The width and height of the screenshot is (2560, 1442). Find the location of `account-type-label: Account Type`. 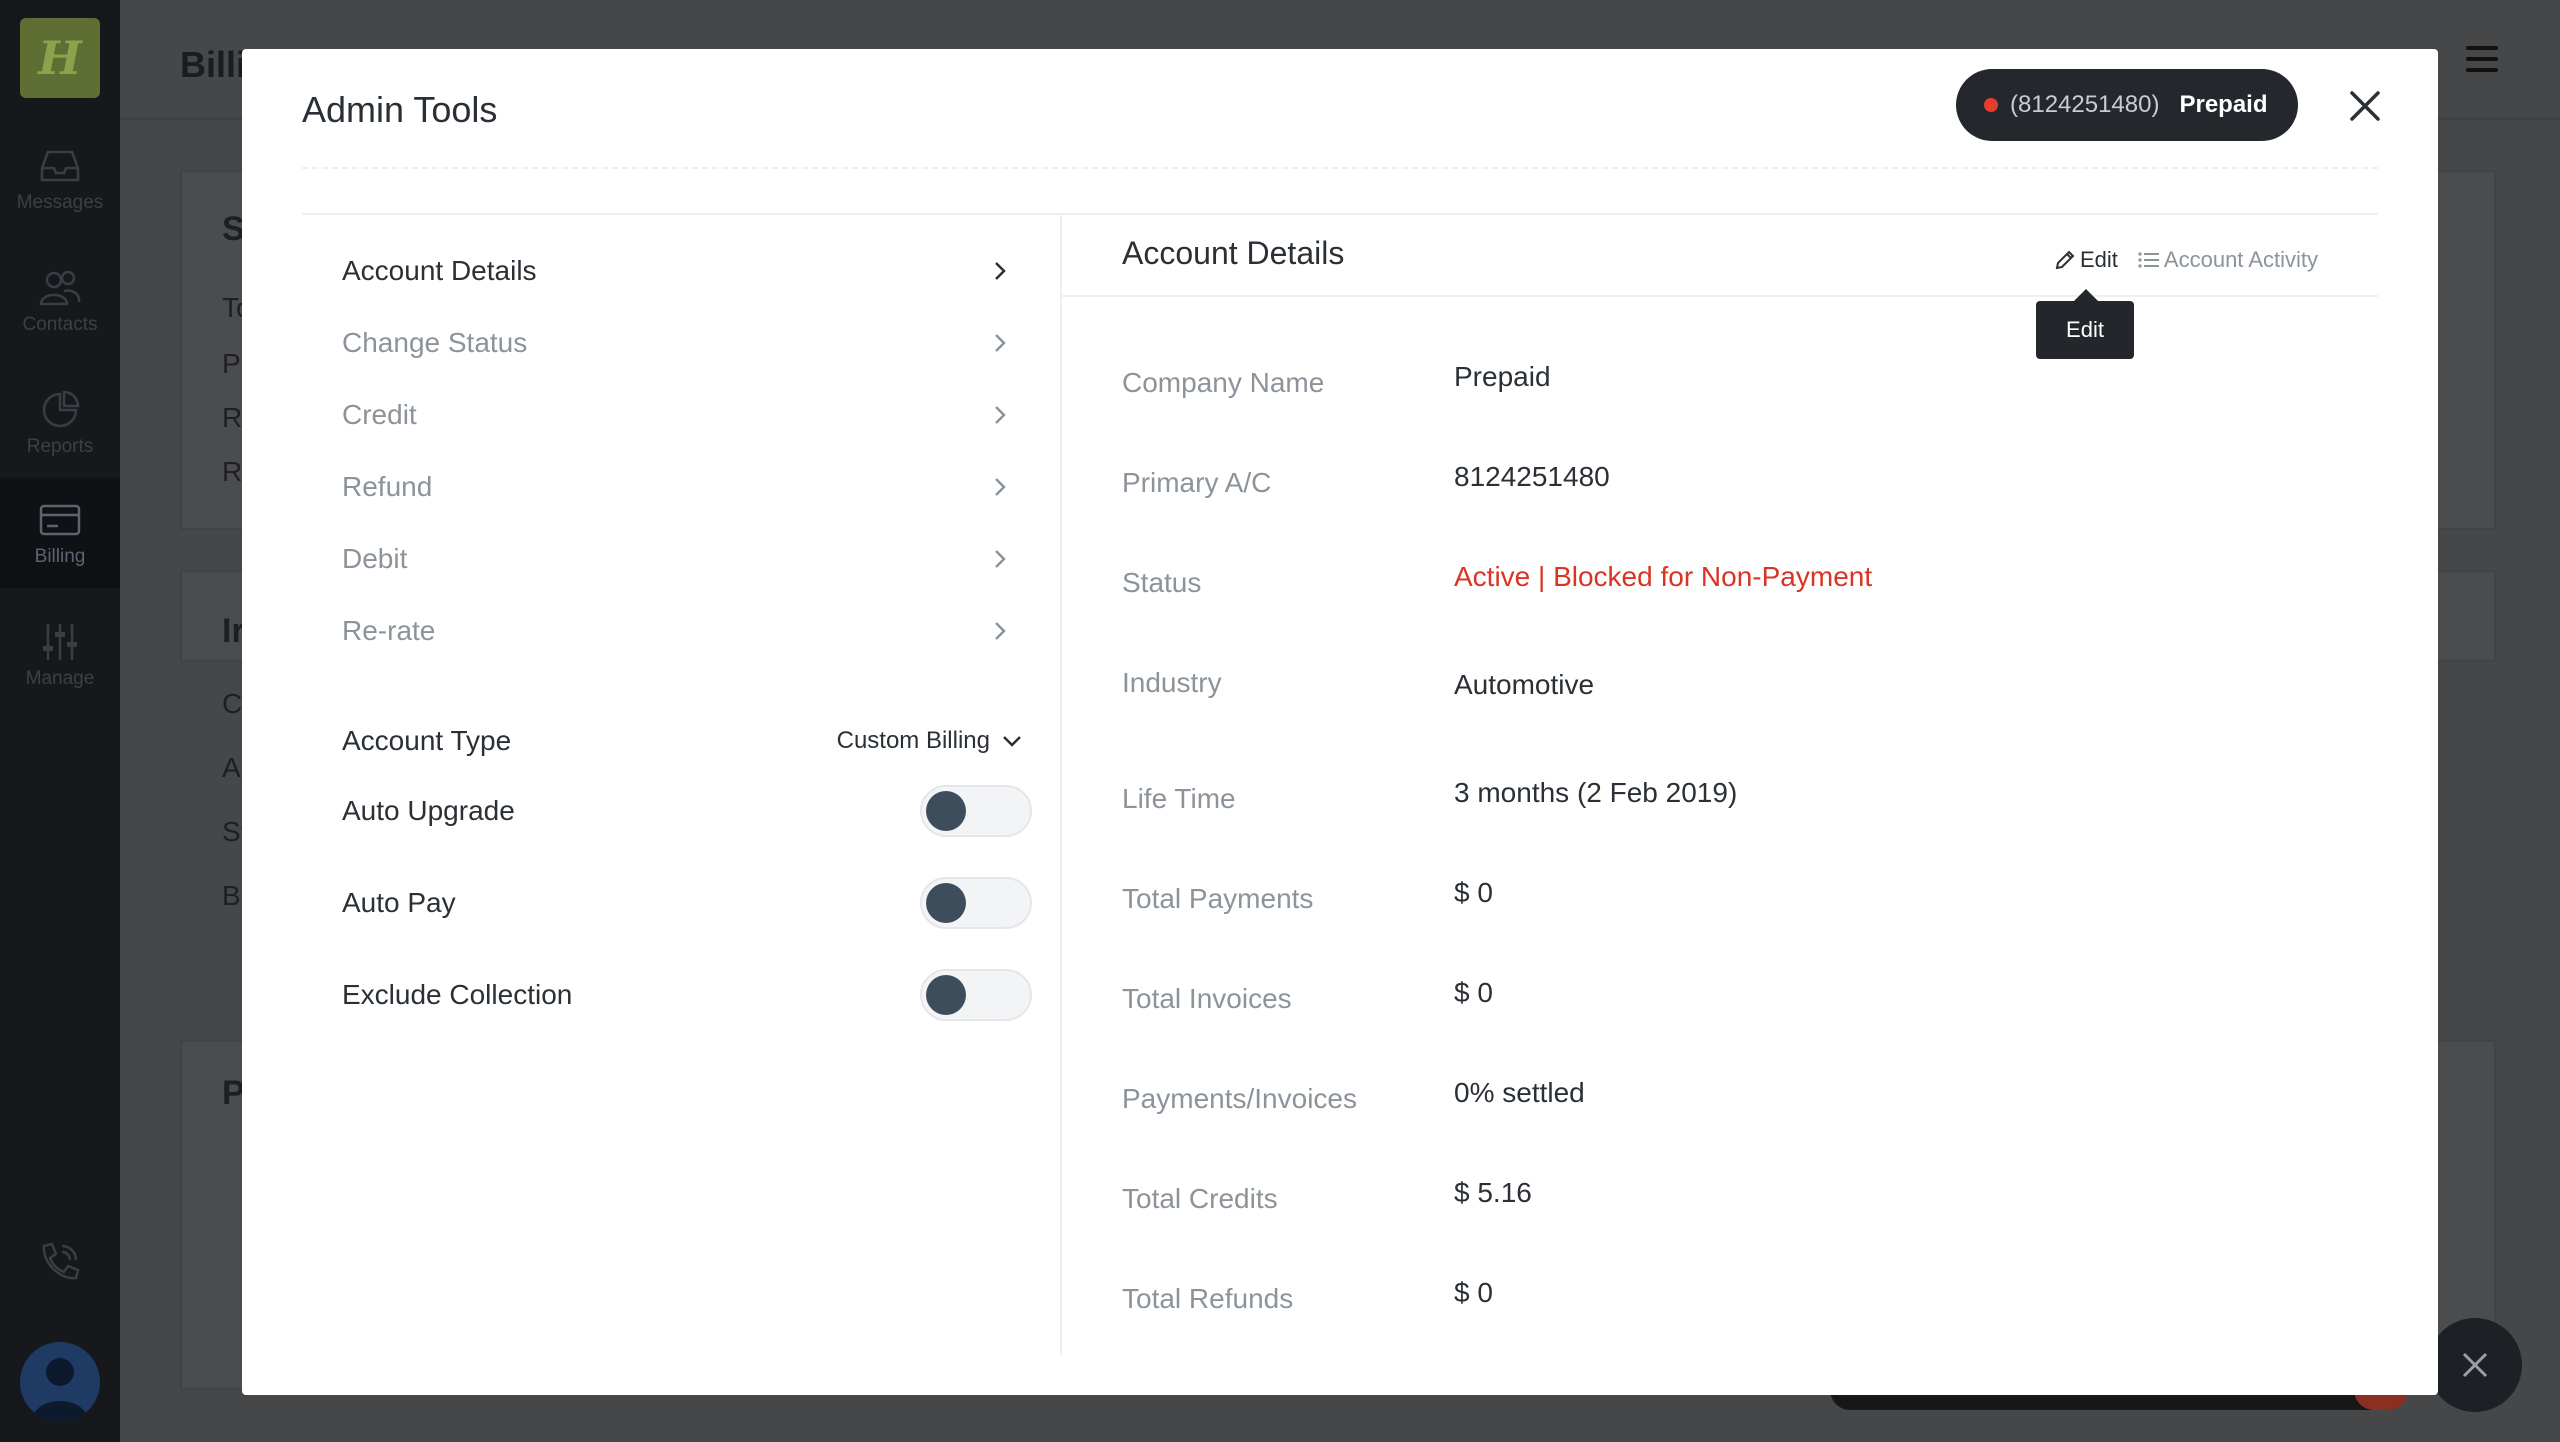

account-type-label: Account Type is located at coordinates (427, 740).